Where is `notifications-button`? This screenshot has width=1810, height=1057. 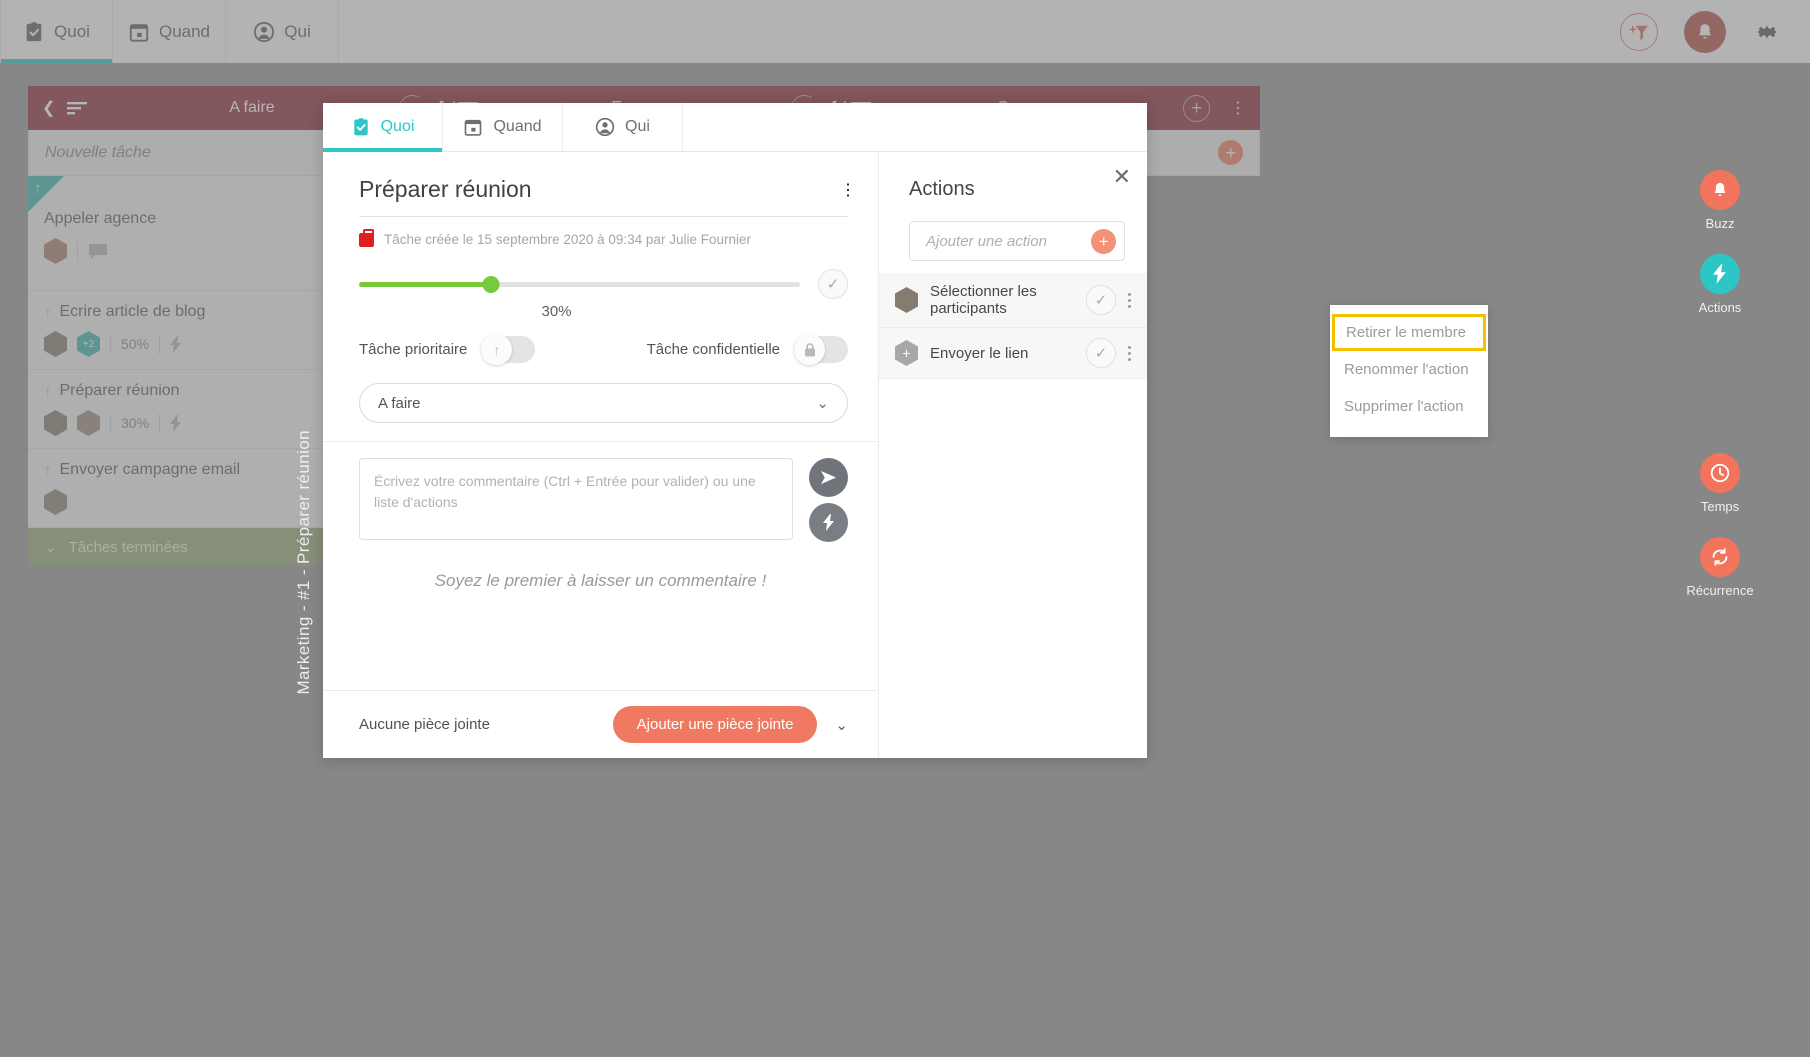 notifications-button is located at coordinates (1705, 31).